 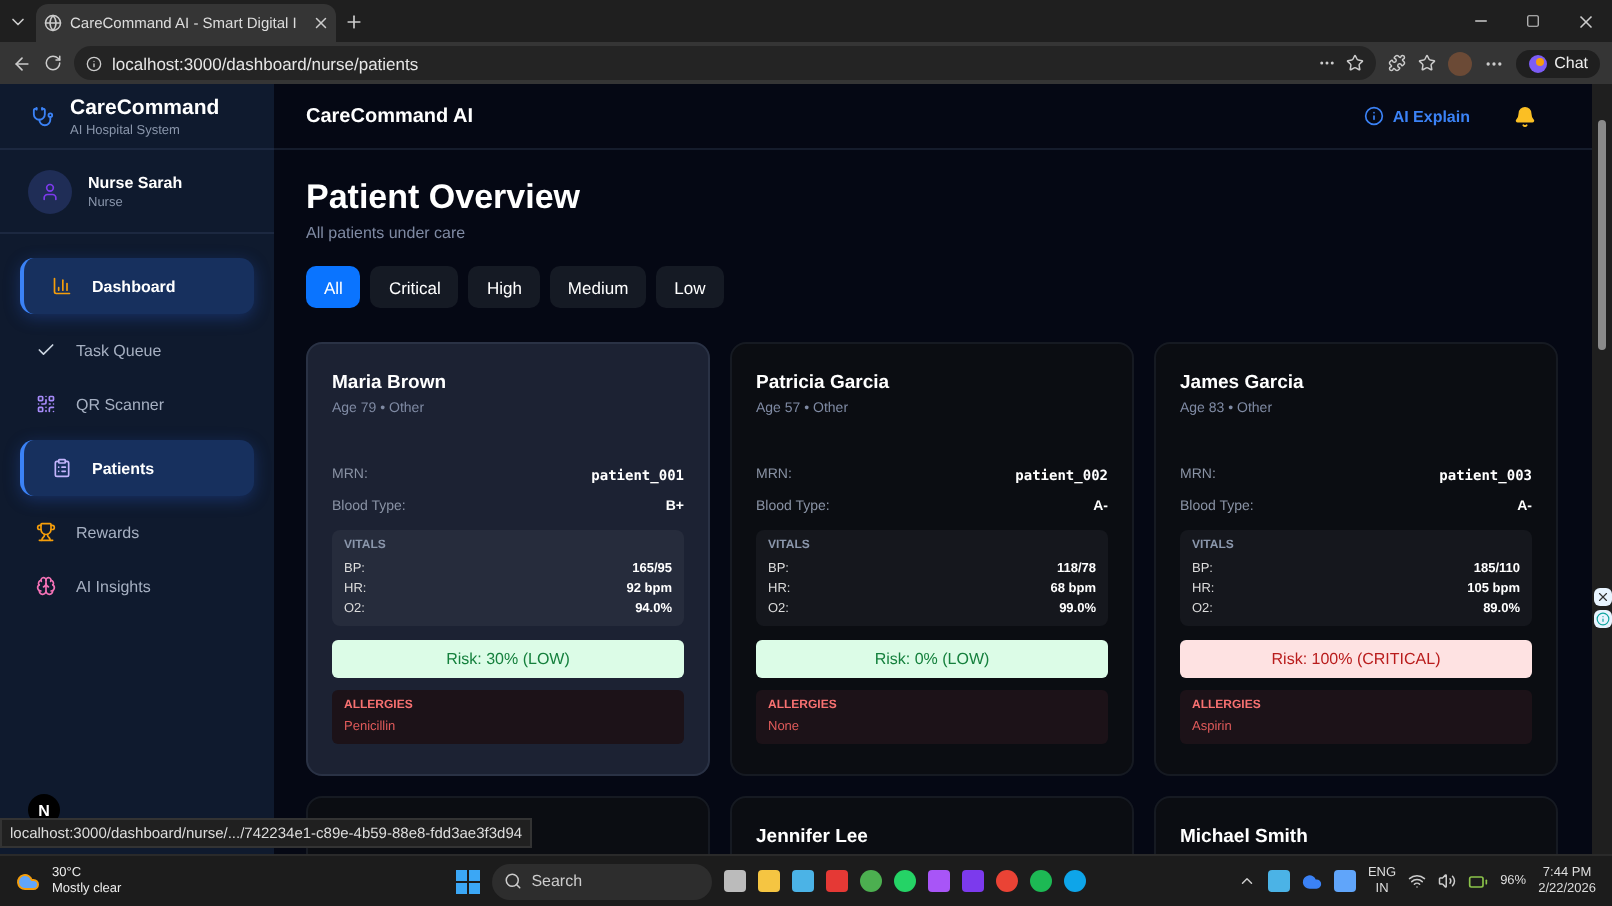 What do you see at coordinates (444, 198) in the screenshot?
I see `page-title: Patient Overview` at bounding box center [444, 198].